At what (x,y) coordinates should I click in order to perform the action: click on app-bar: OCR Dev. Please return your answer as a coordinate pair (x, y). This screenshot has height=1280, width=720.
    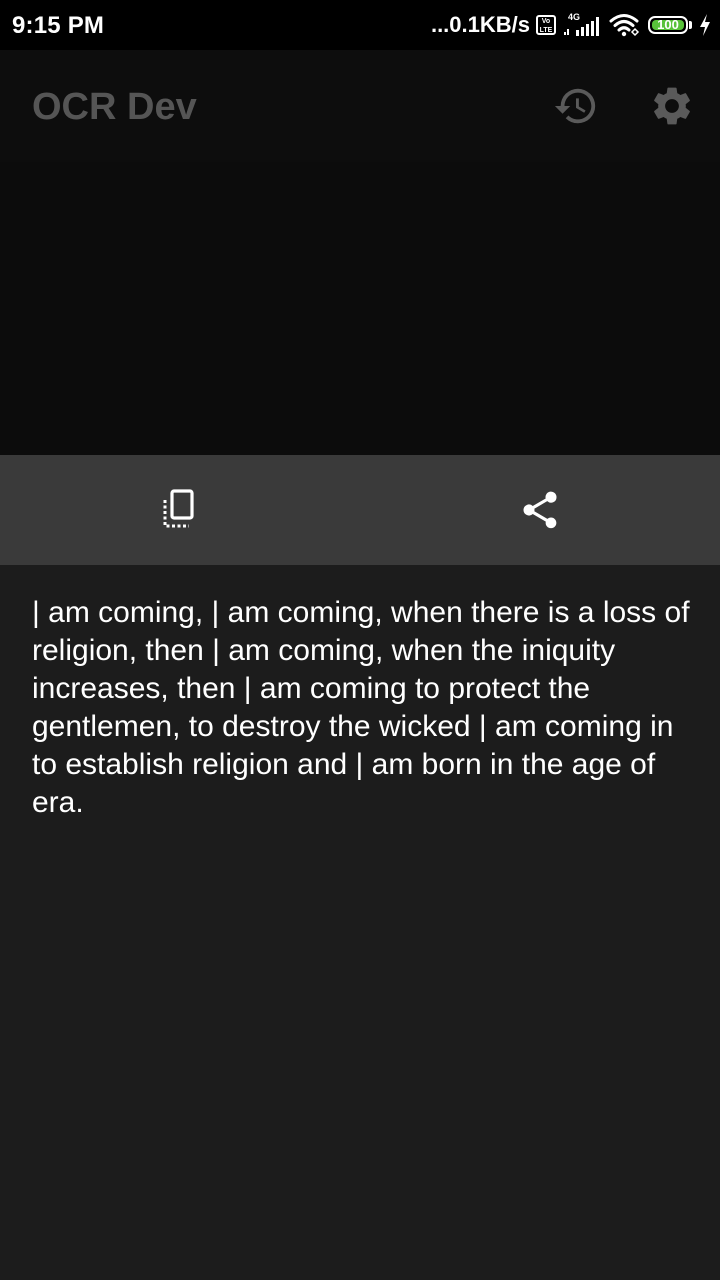
    Looking at the image, I should click on (360, 106).